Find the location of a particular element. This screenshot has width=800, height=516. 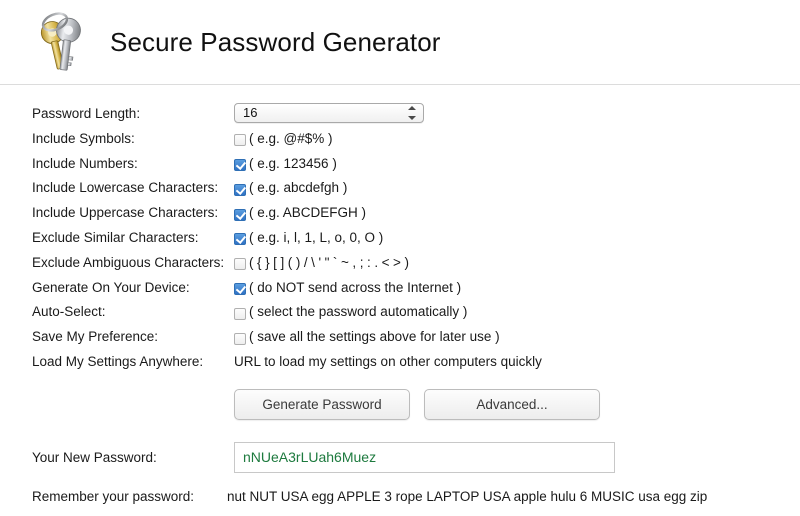

new-password-input: nNUeA3rLUah6Muez is located at coordinates (424, 457).